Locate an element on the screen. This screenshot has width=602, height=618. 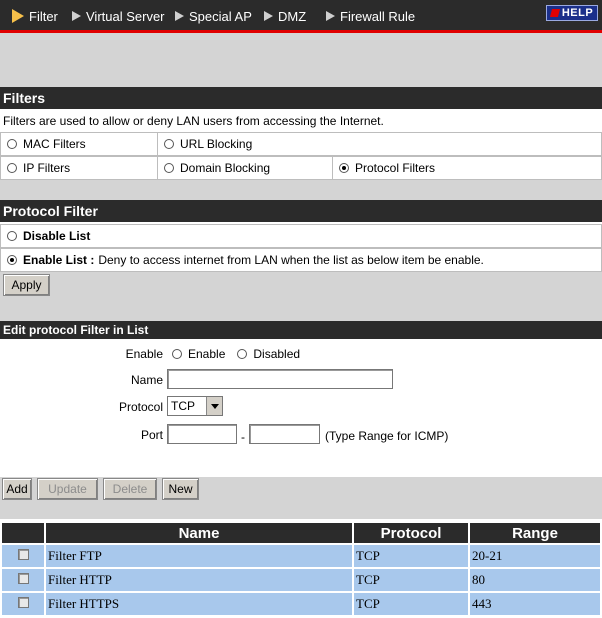
table-row: Filter FTP TCP 20-21 is located at coordinates (301, 556).